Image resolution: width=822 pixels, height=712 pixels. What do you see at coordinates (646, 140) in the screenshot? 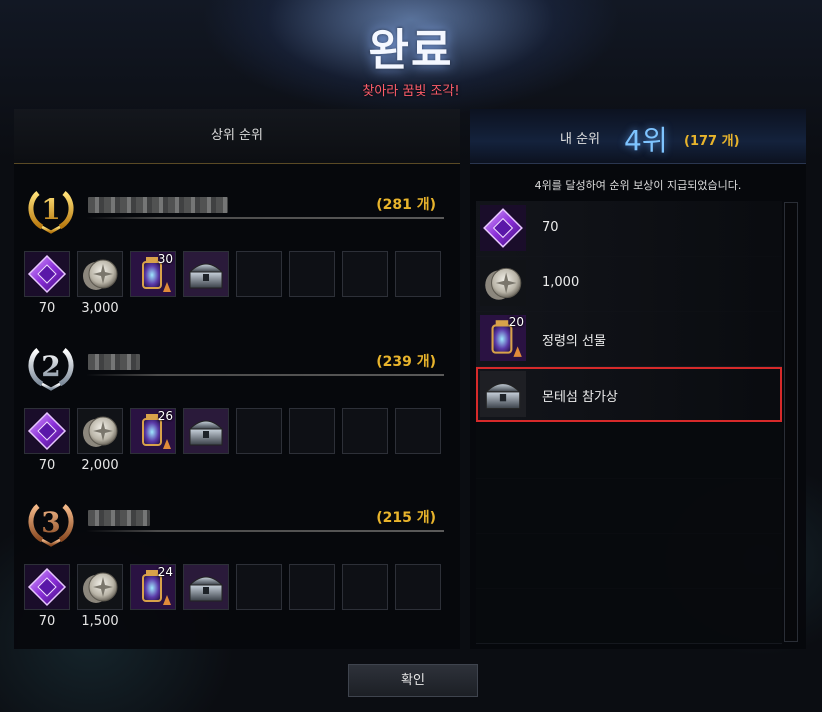
I see `my-rank-value: 4위` at bounding box center [646, 140].